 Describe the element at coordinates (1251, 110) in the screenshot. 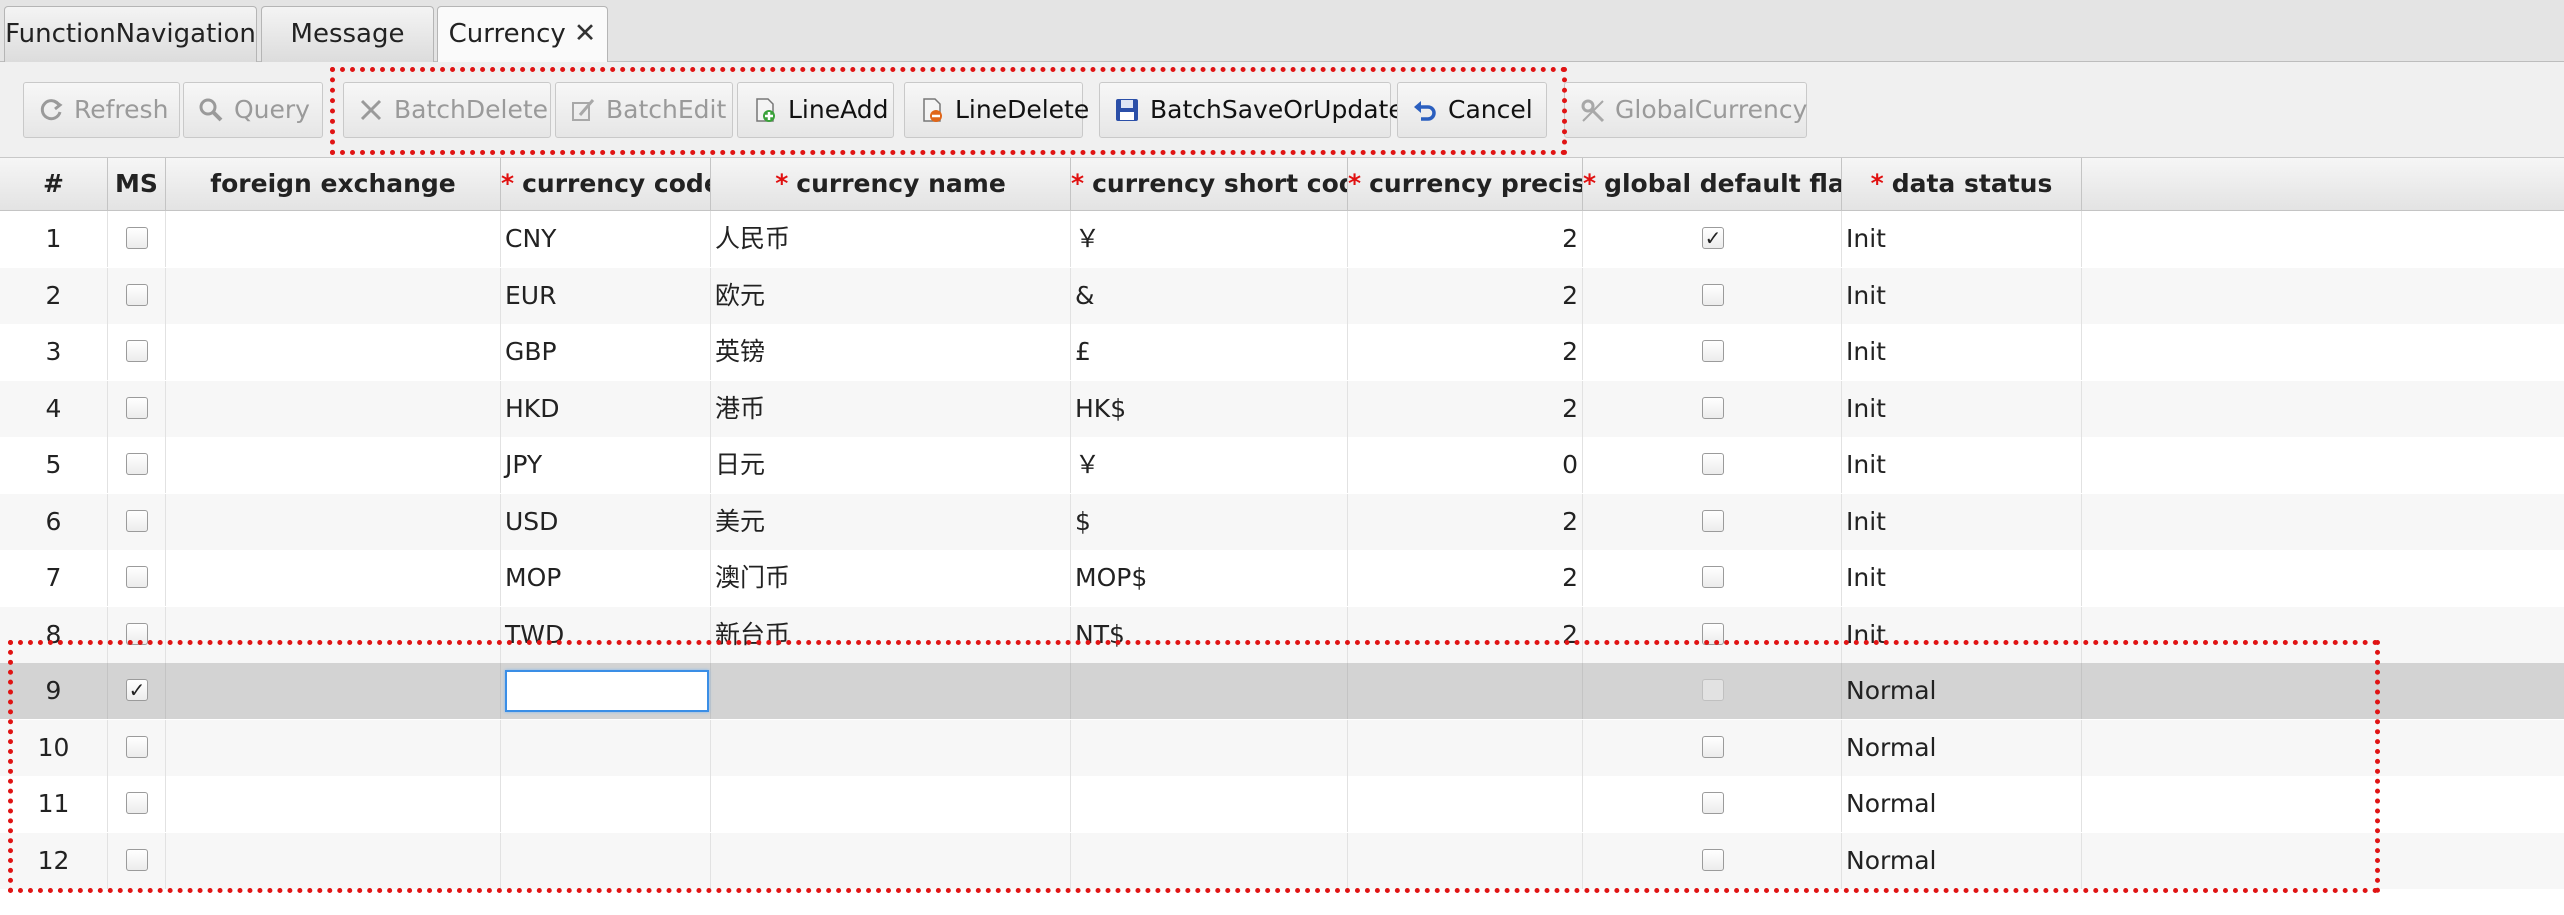

I see `batch-save-or-update-button: BatchSaveOrUpdate` at that location.